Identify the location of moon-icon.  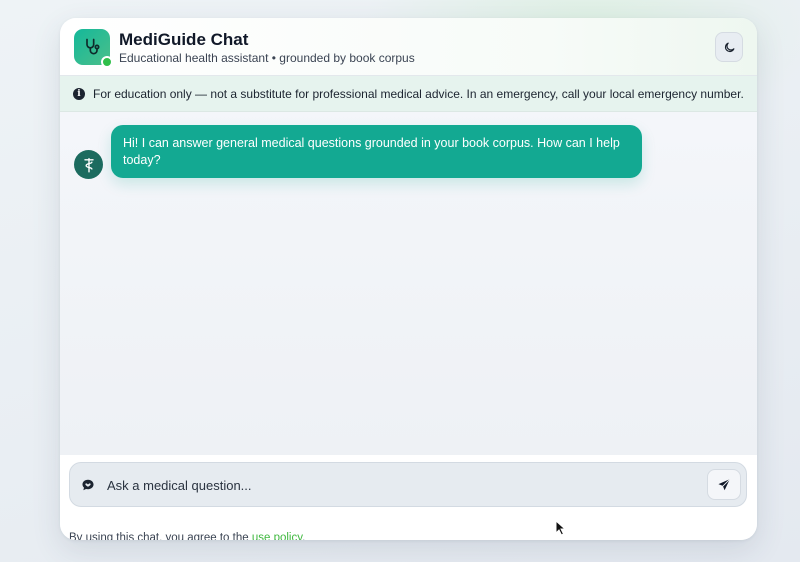
(729, 47).